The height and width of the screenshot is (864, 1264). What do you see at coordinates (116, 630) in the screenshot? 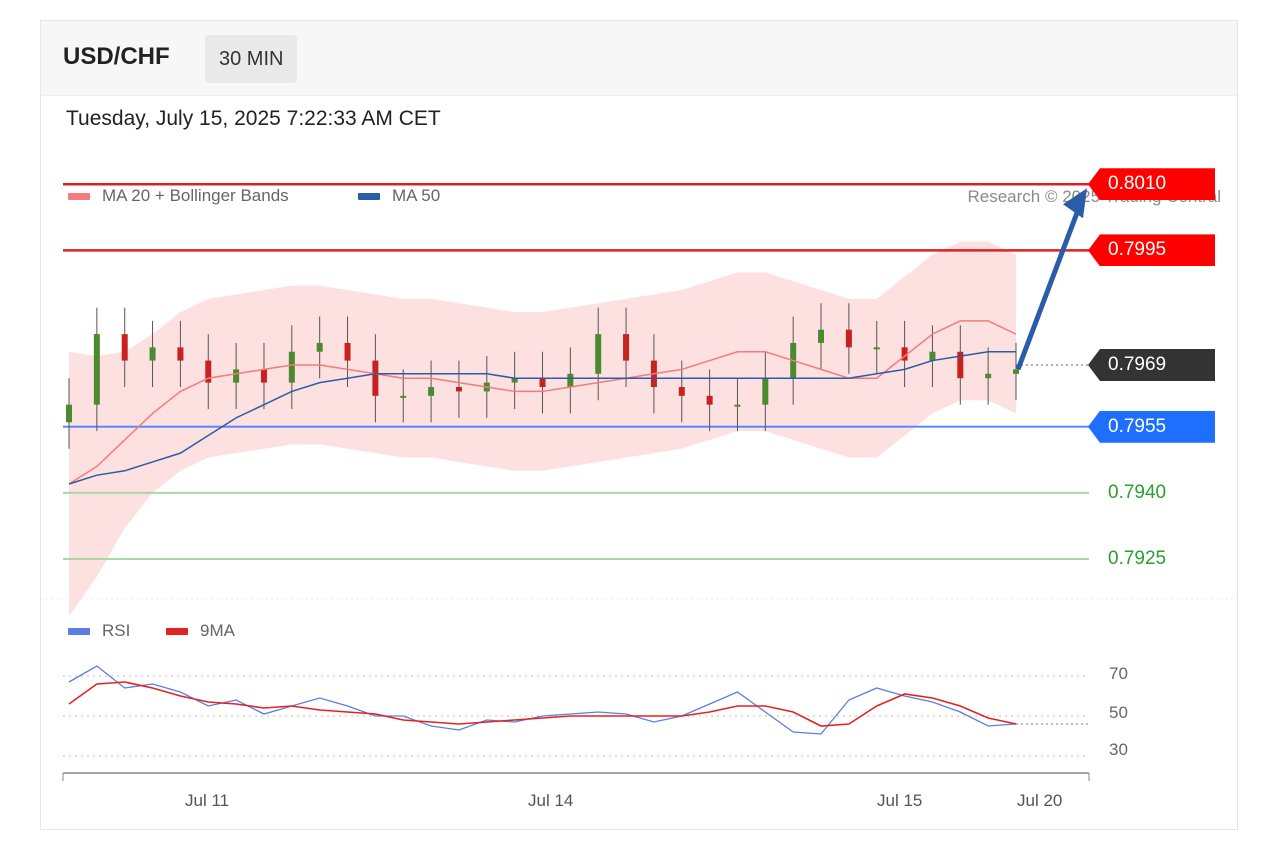
I see `legend-rsi-label: RSI` at bounding box center [116, 630].